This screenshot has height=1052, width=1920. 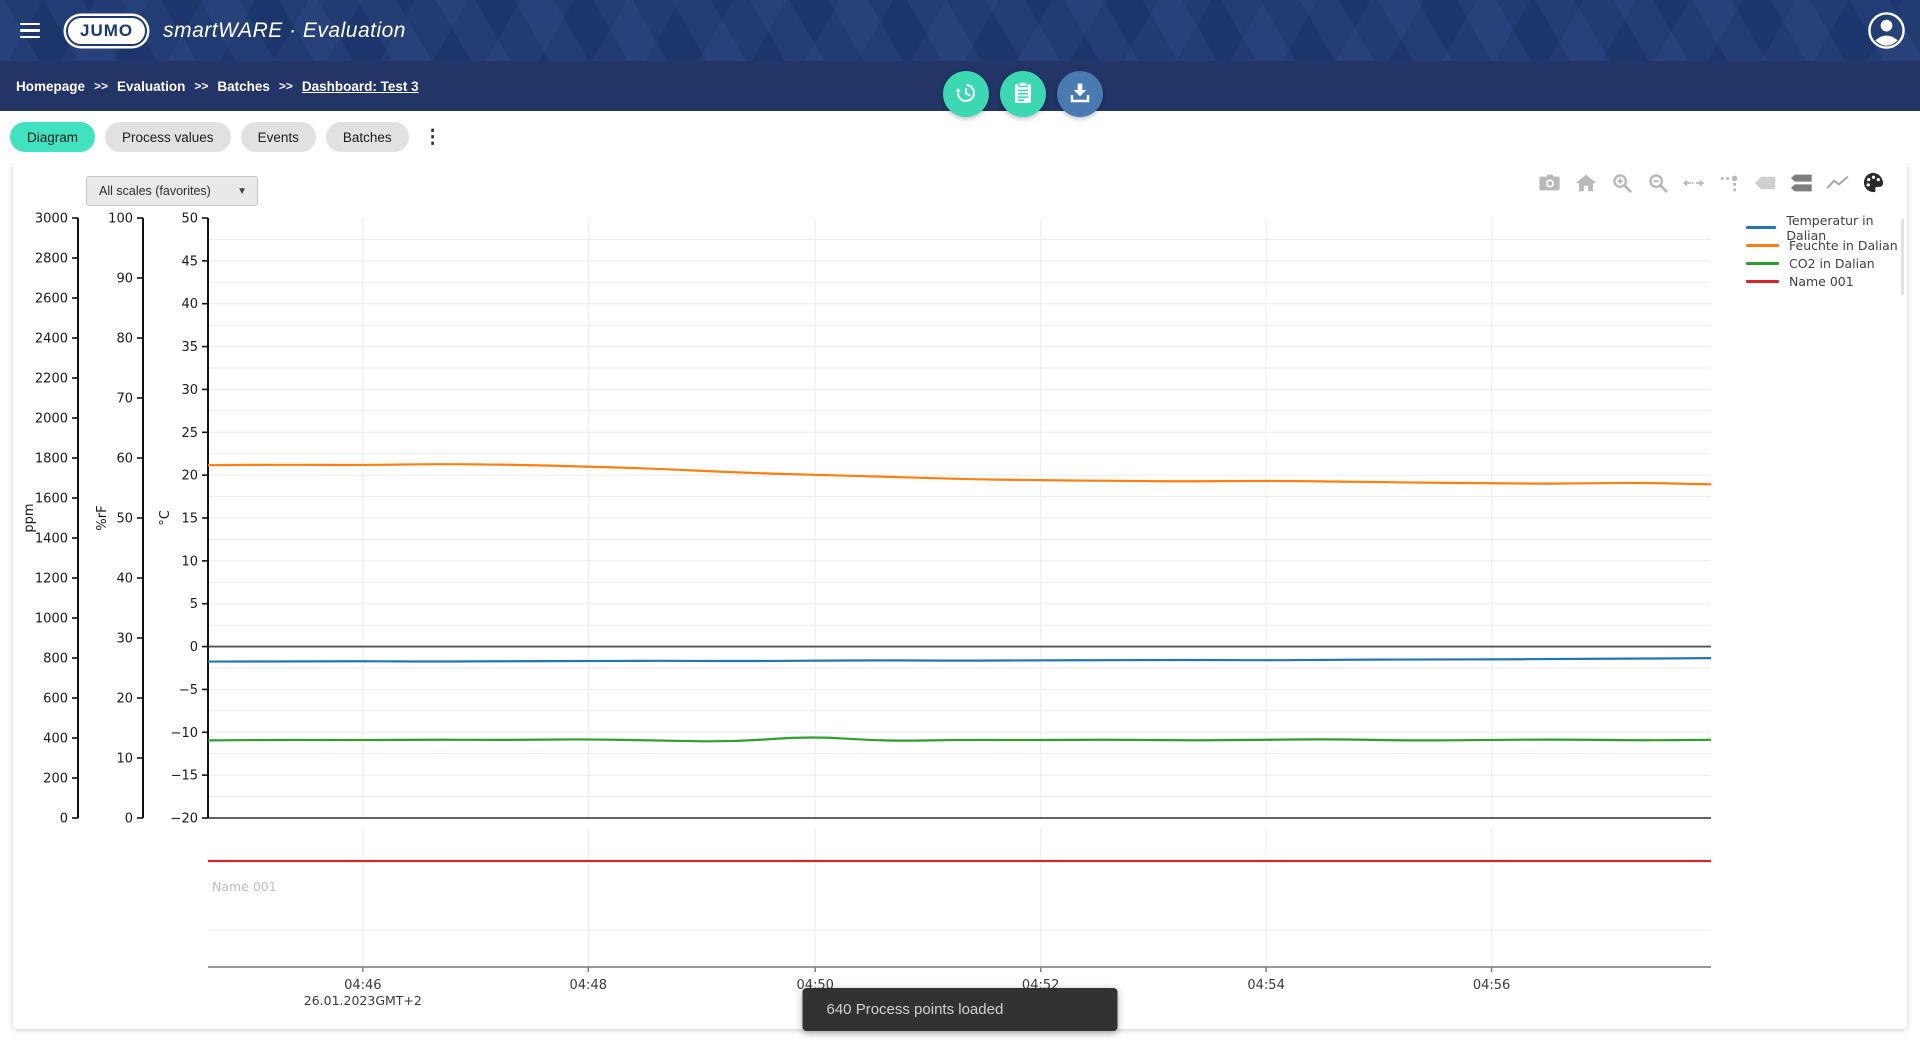 What do you see at coordinates (1693, 182) in the screenshot?
I see `autoscale-icon` at bounding box center [1693, 182].